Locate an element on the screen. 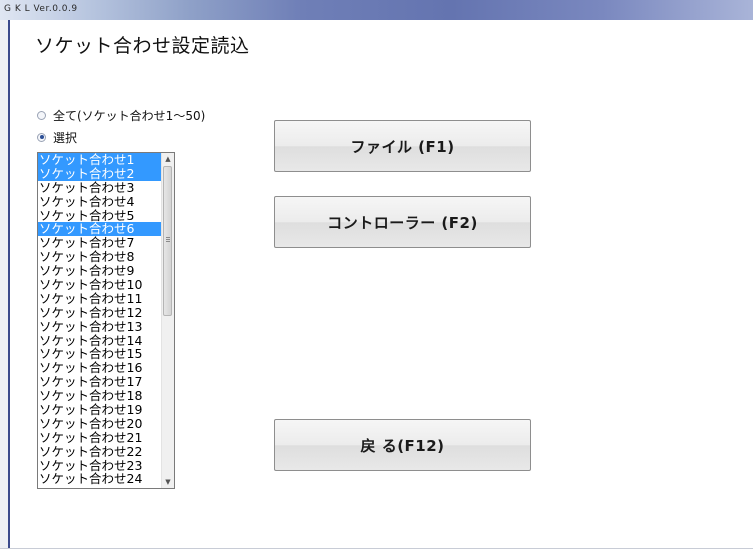  radio-all: 全て(ソケット合わせ1～50) is located at coordinates (121, 115).